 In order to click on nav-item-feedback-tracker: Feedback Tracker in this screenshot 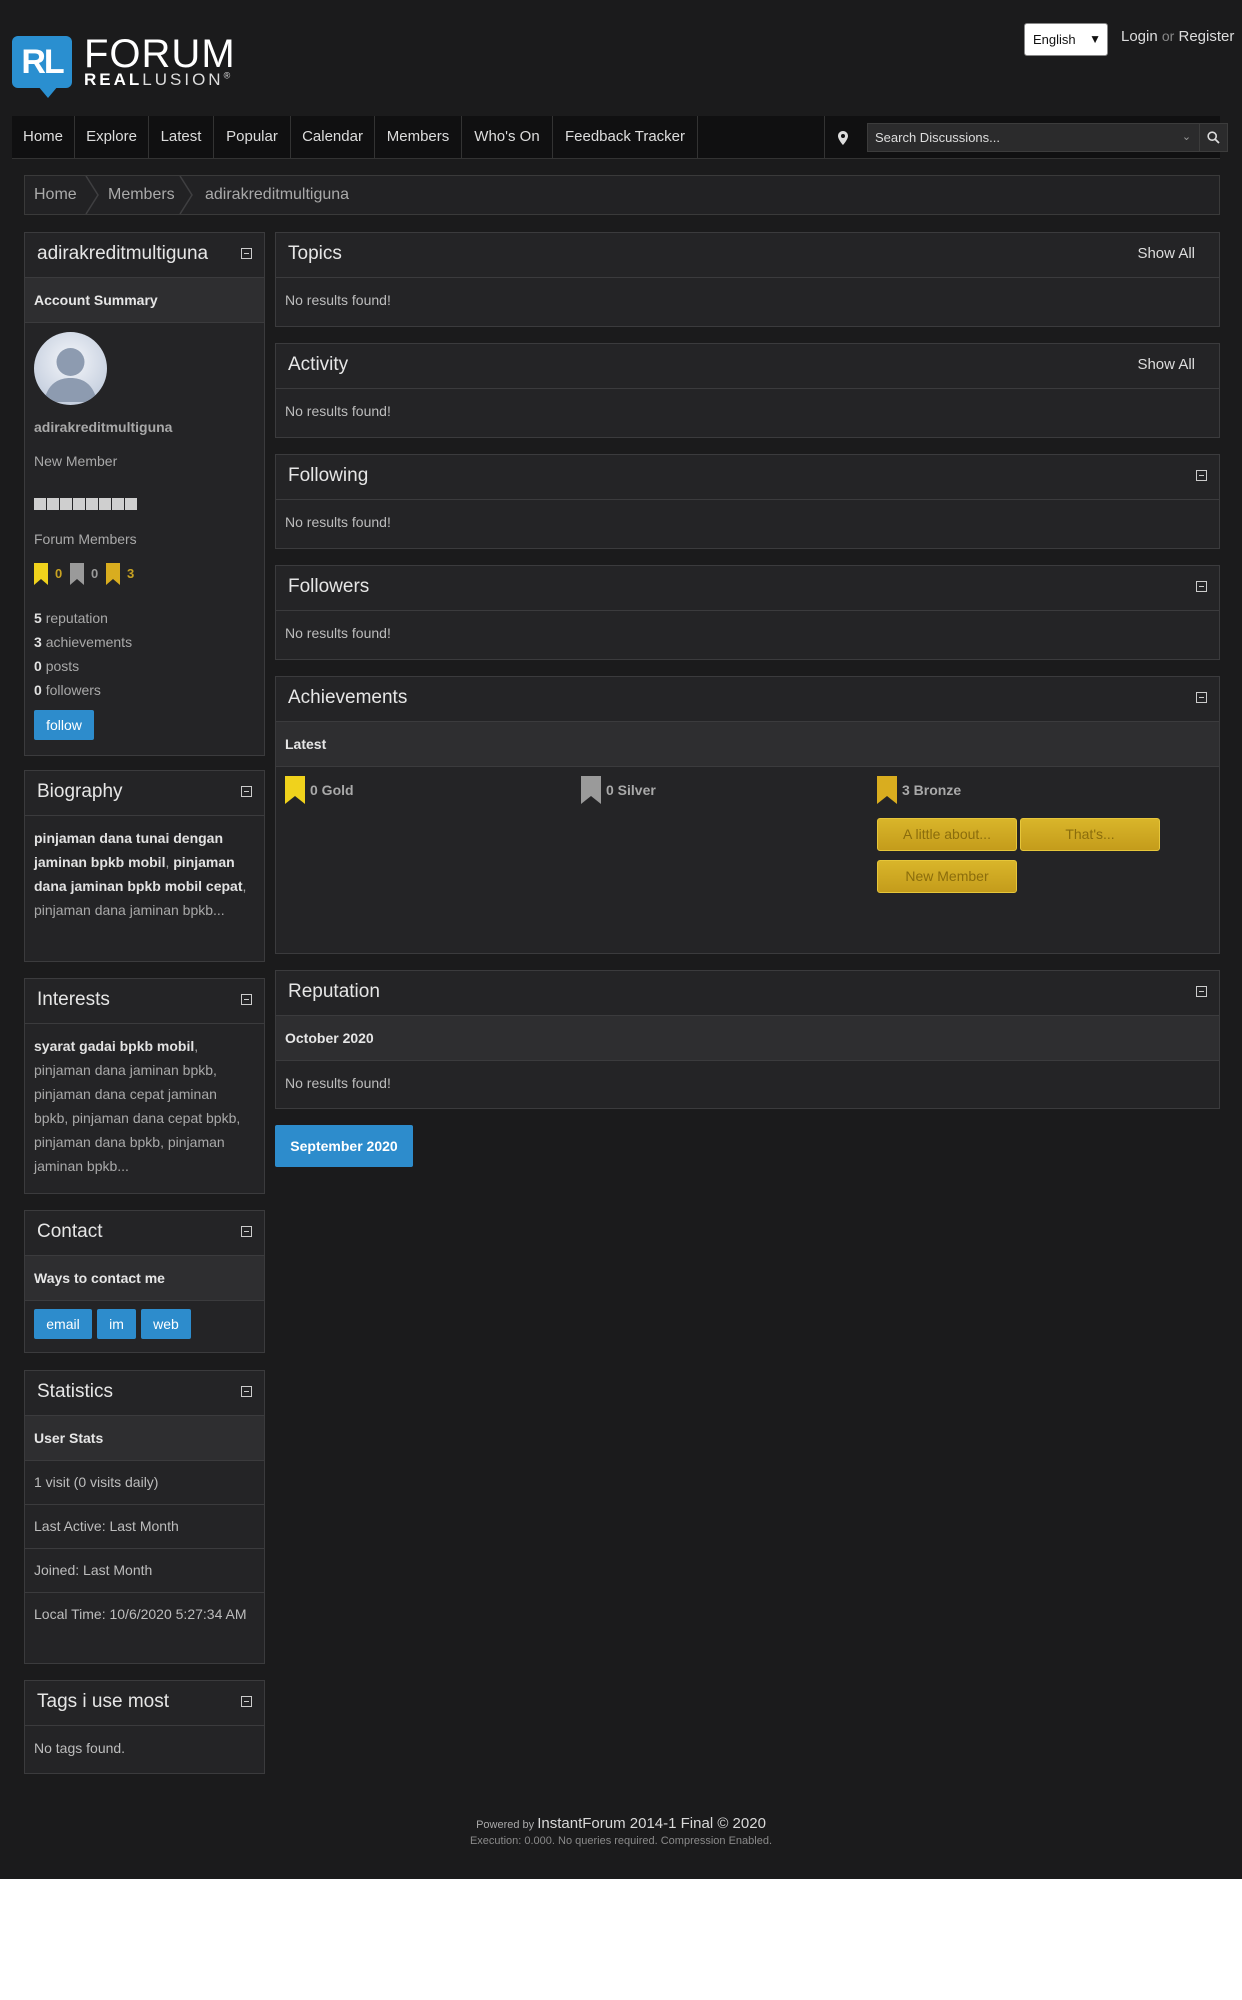, I will do `click(625, 137)`.